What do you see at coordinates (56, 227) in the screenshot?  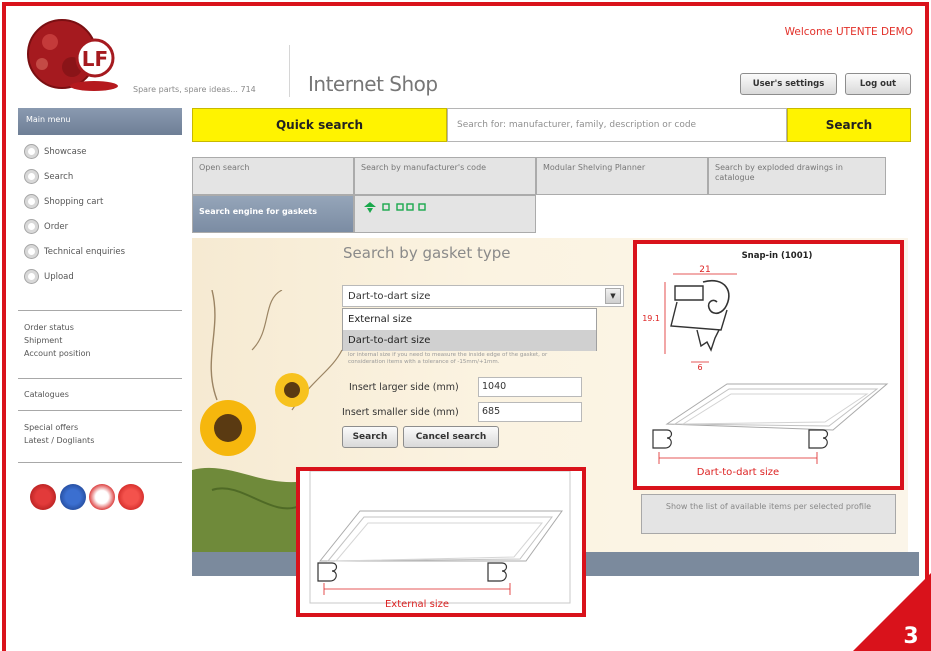 I see `sidebar-item-label: Order` at bounding box center [56, 227].